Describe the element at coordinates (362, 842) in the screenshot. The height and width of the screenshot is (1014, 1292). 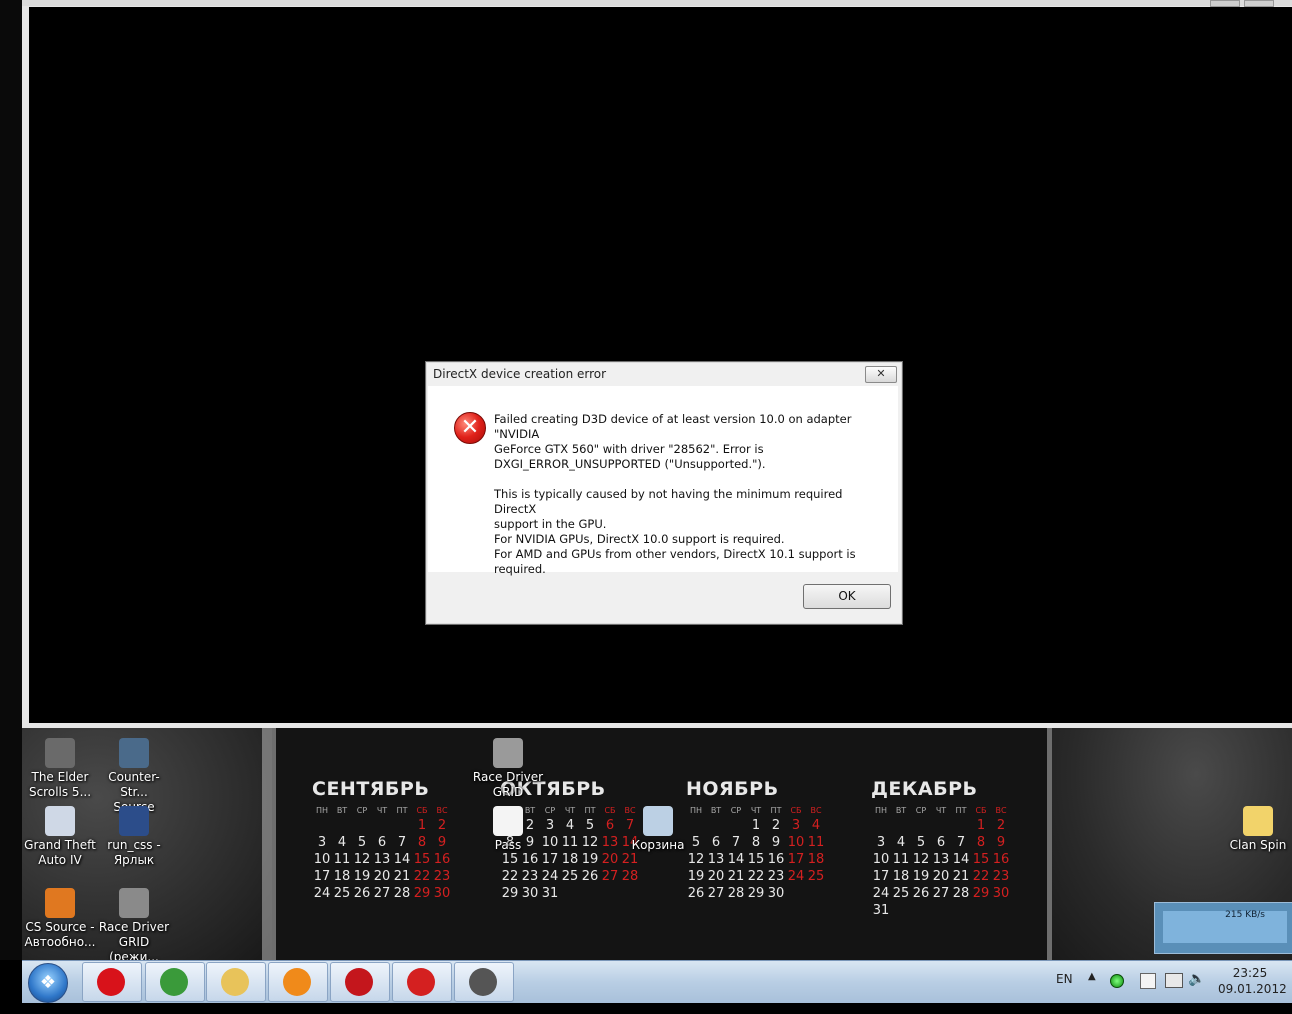
I see `calendar-day: 5` at that location.